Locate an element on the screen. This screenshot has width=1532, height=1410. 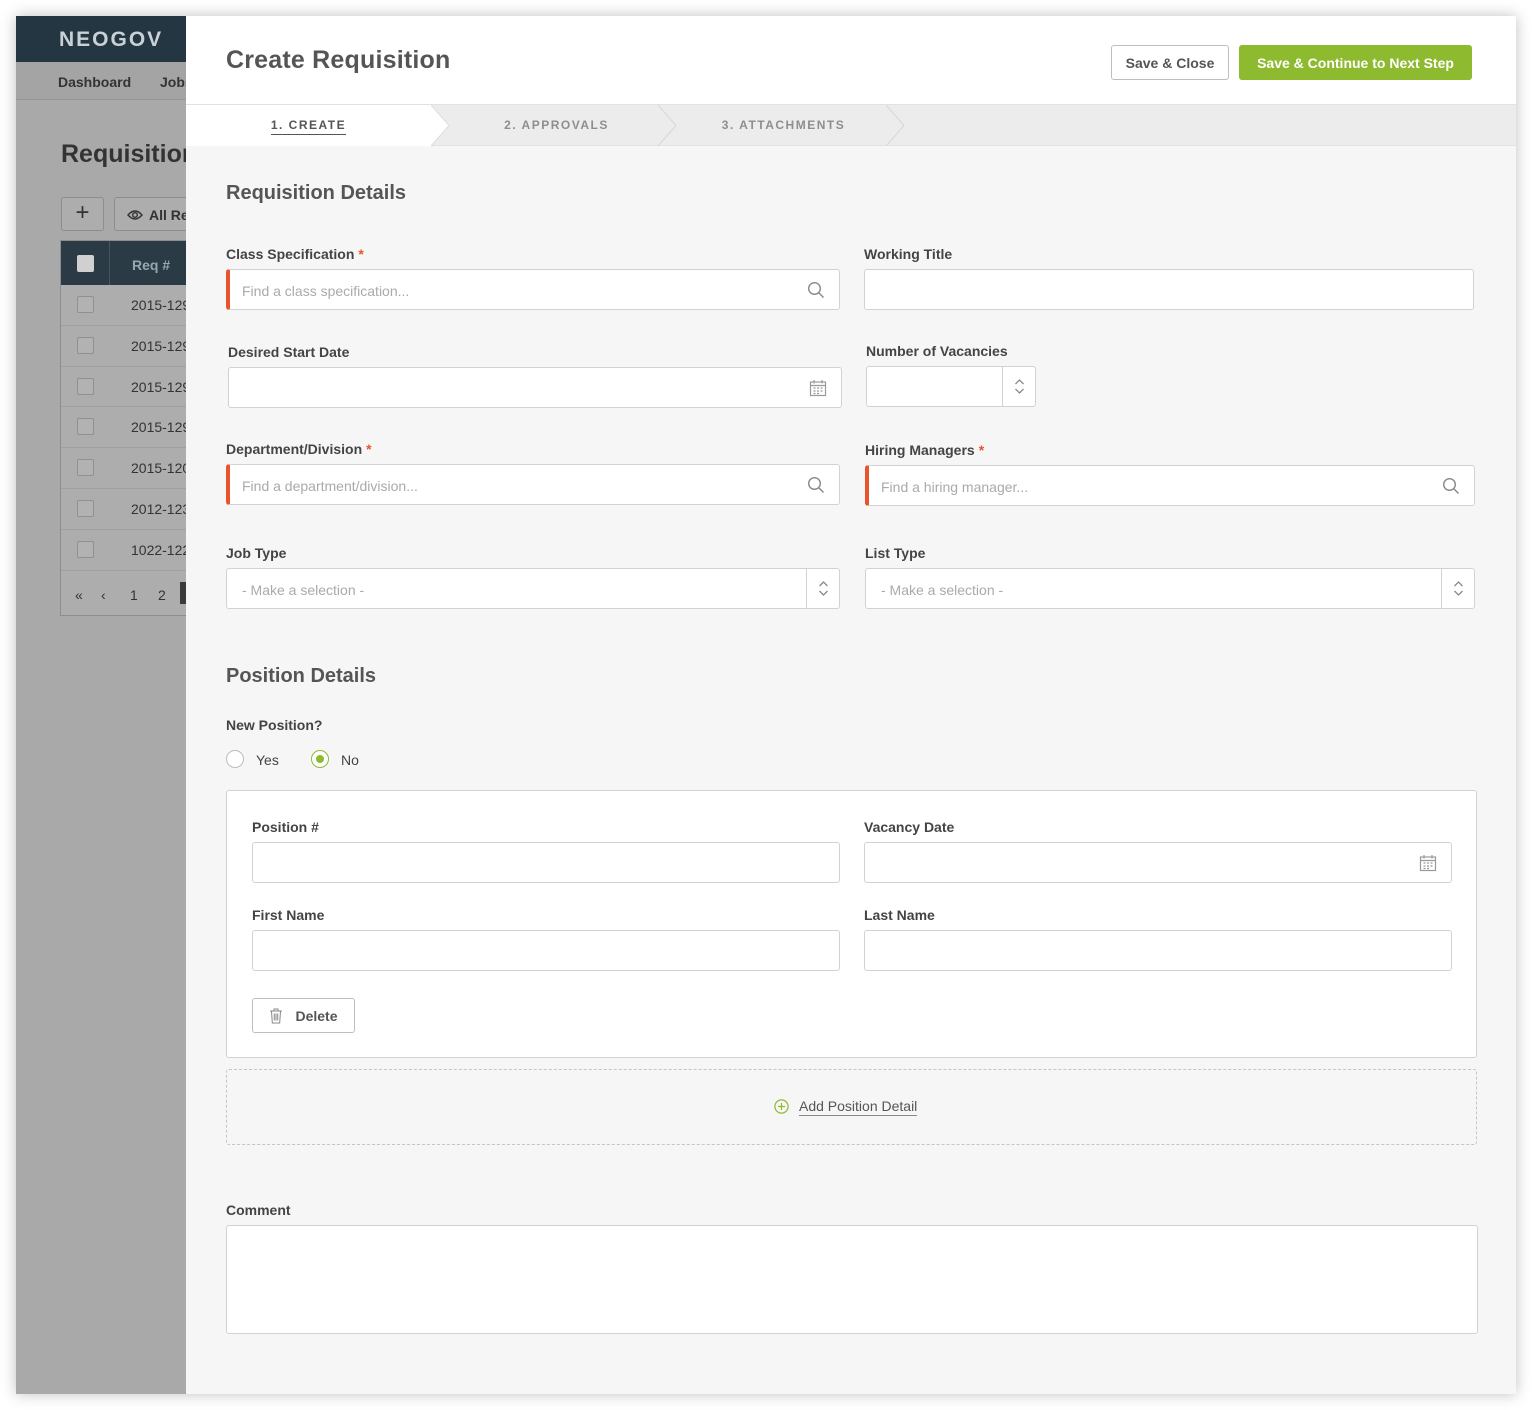
list-type-value: - Make a selection - is located at coordinates (942, 590).